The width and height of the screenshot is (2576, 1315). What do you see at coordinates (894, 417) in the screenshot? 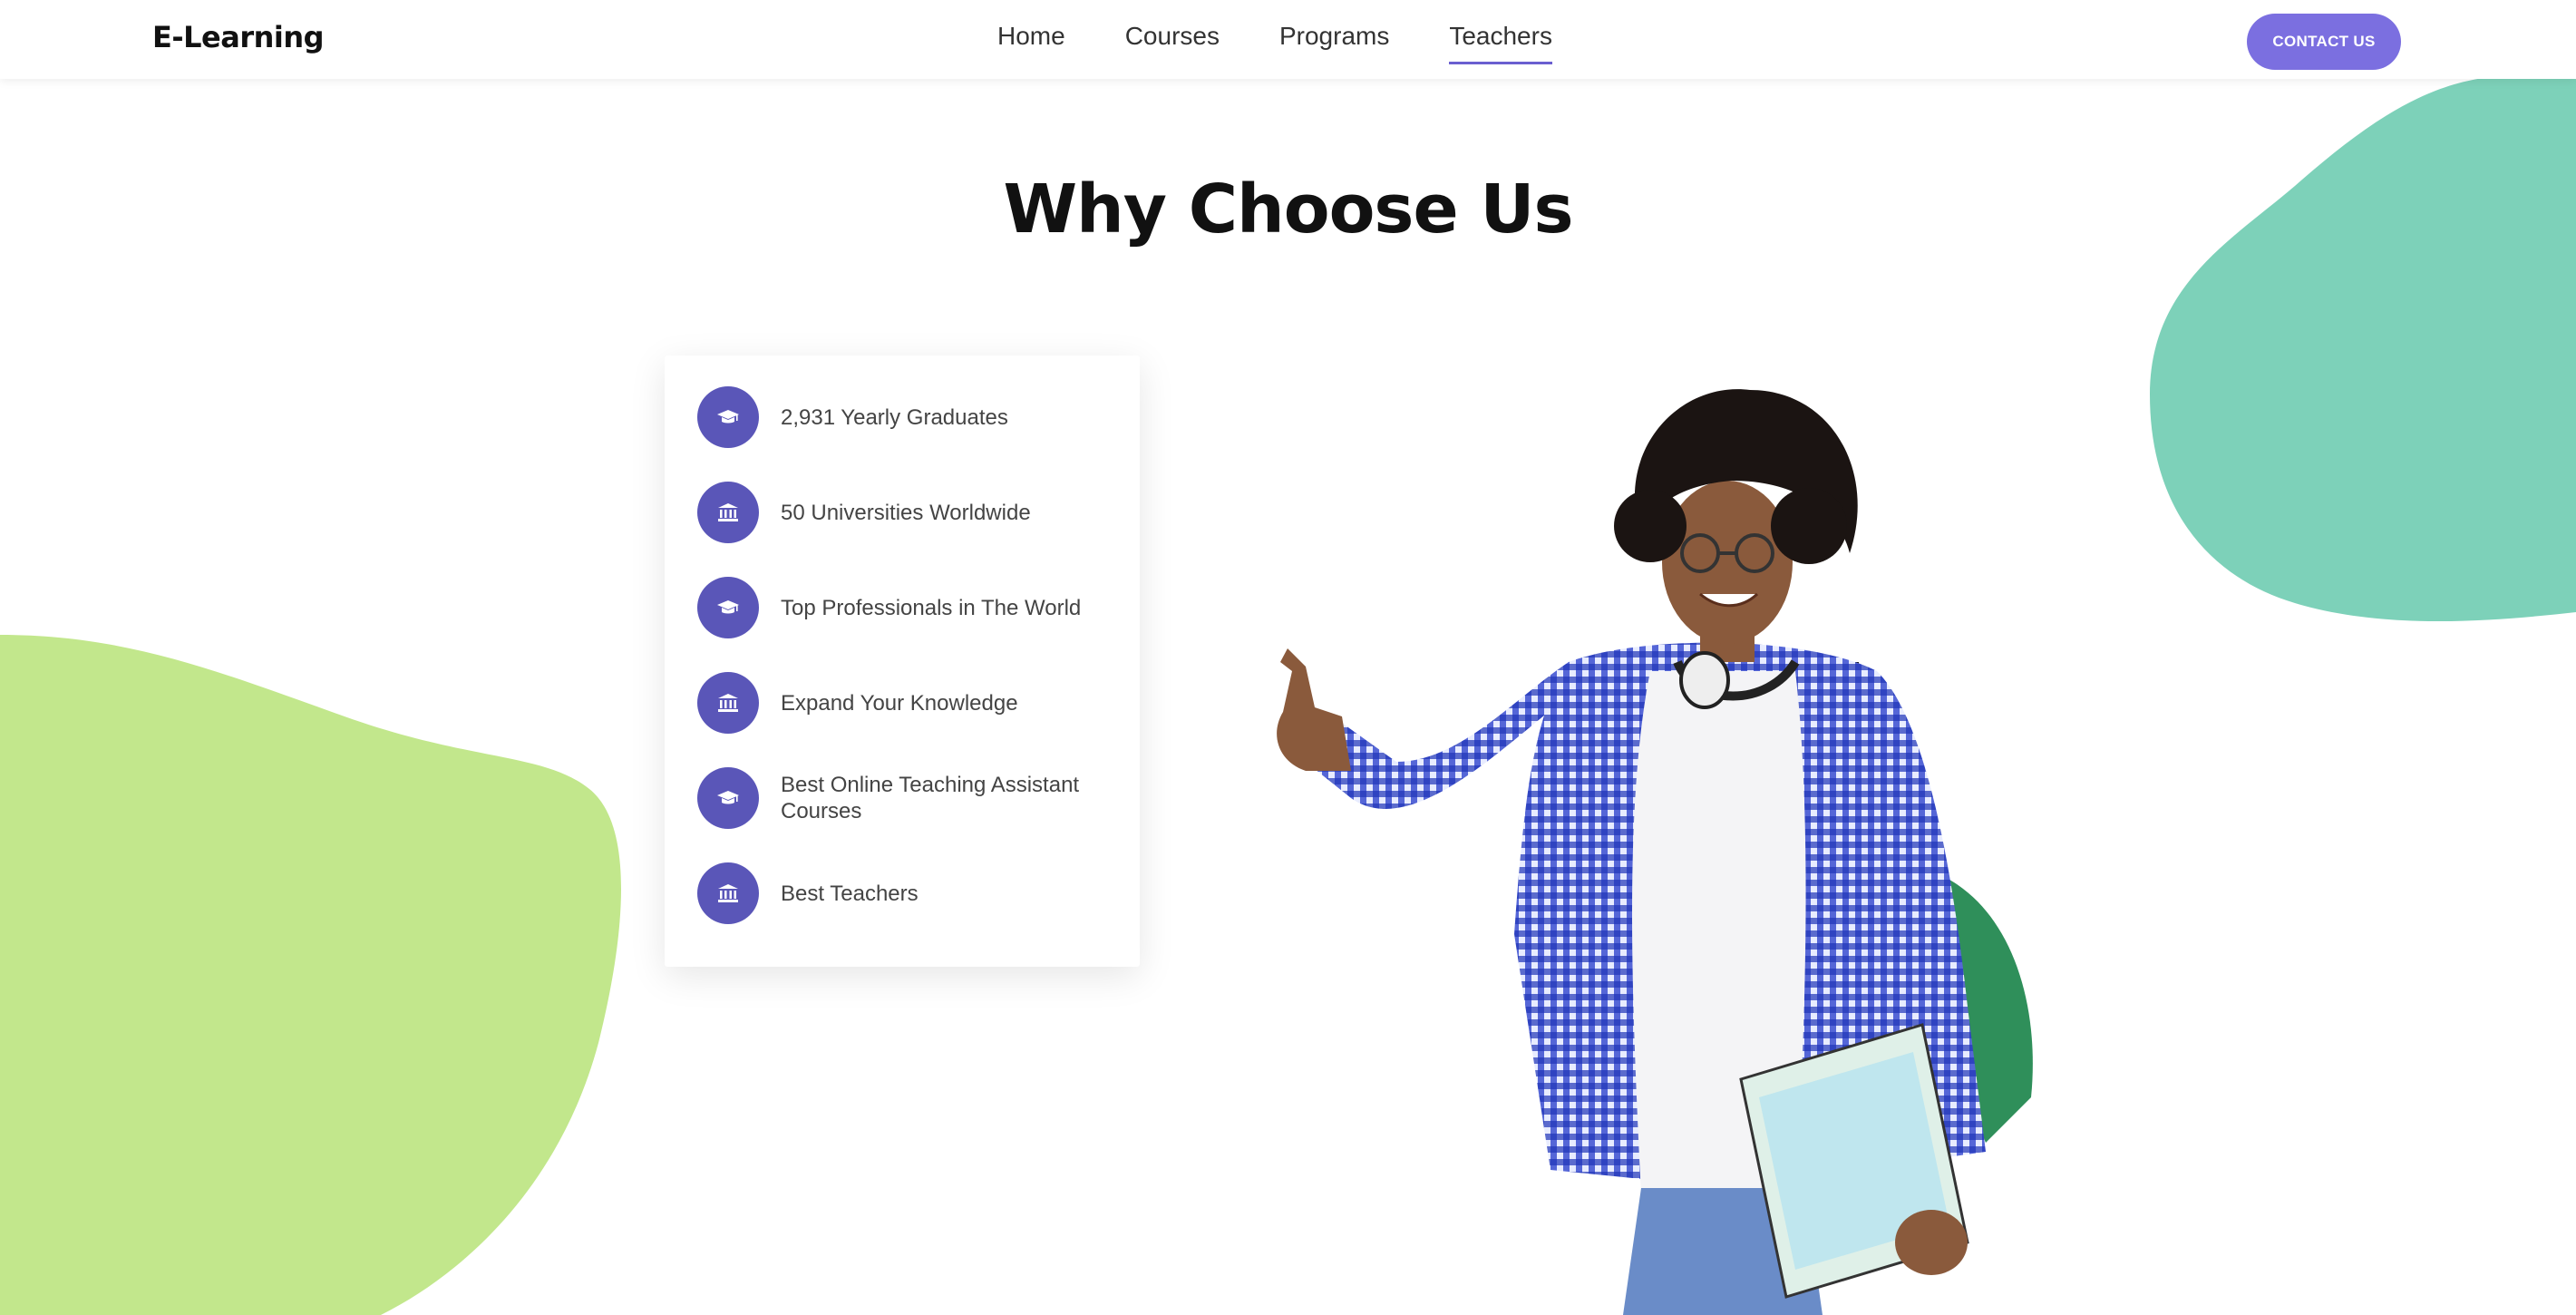
I see `feature-text: 2,931 Yearly Graduates` at bounding box center [894, 417].